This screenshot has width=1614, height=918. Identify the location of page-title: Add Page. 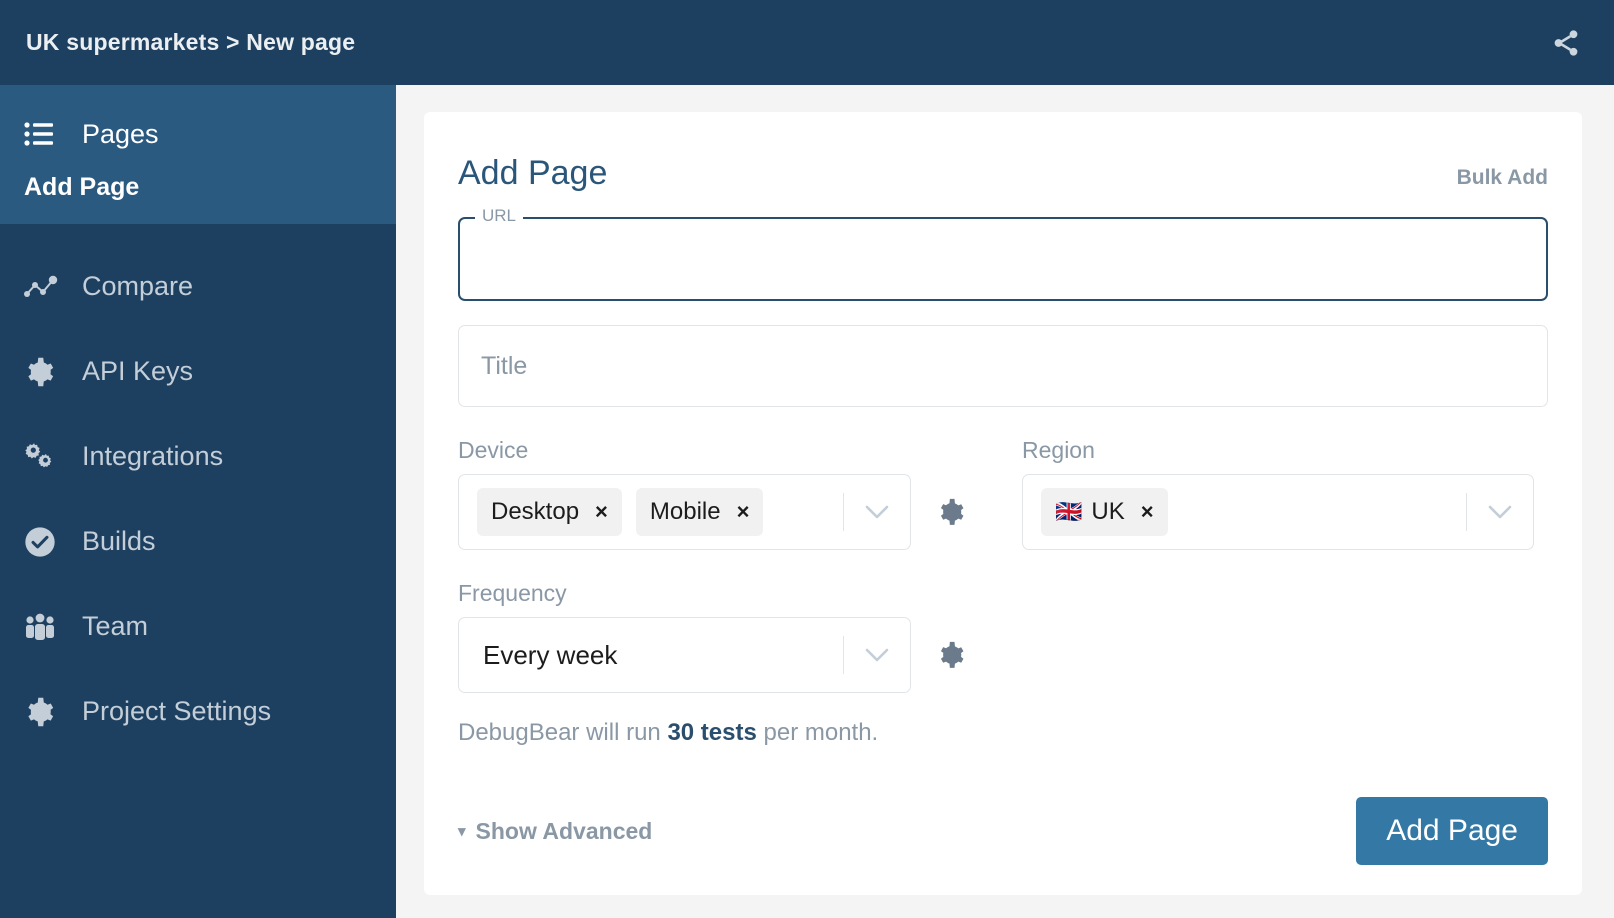
(533, 173).